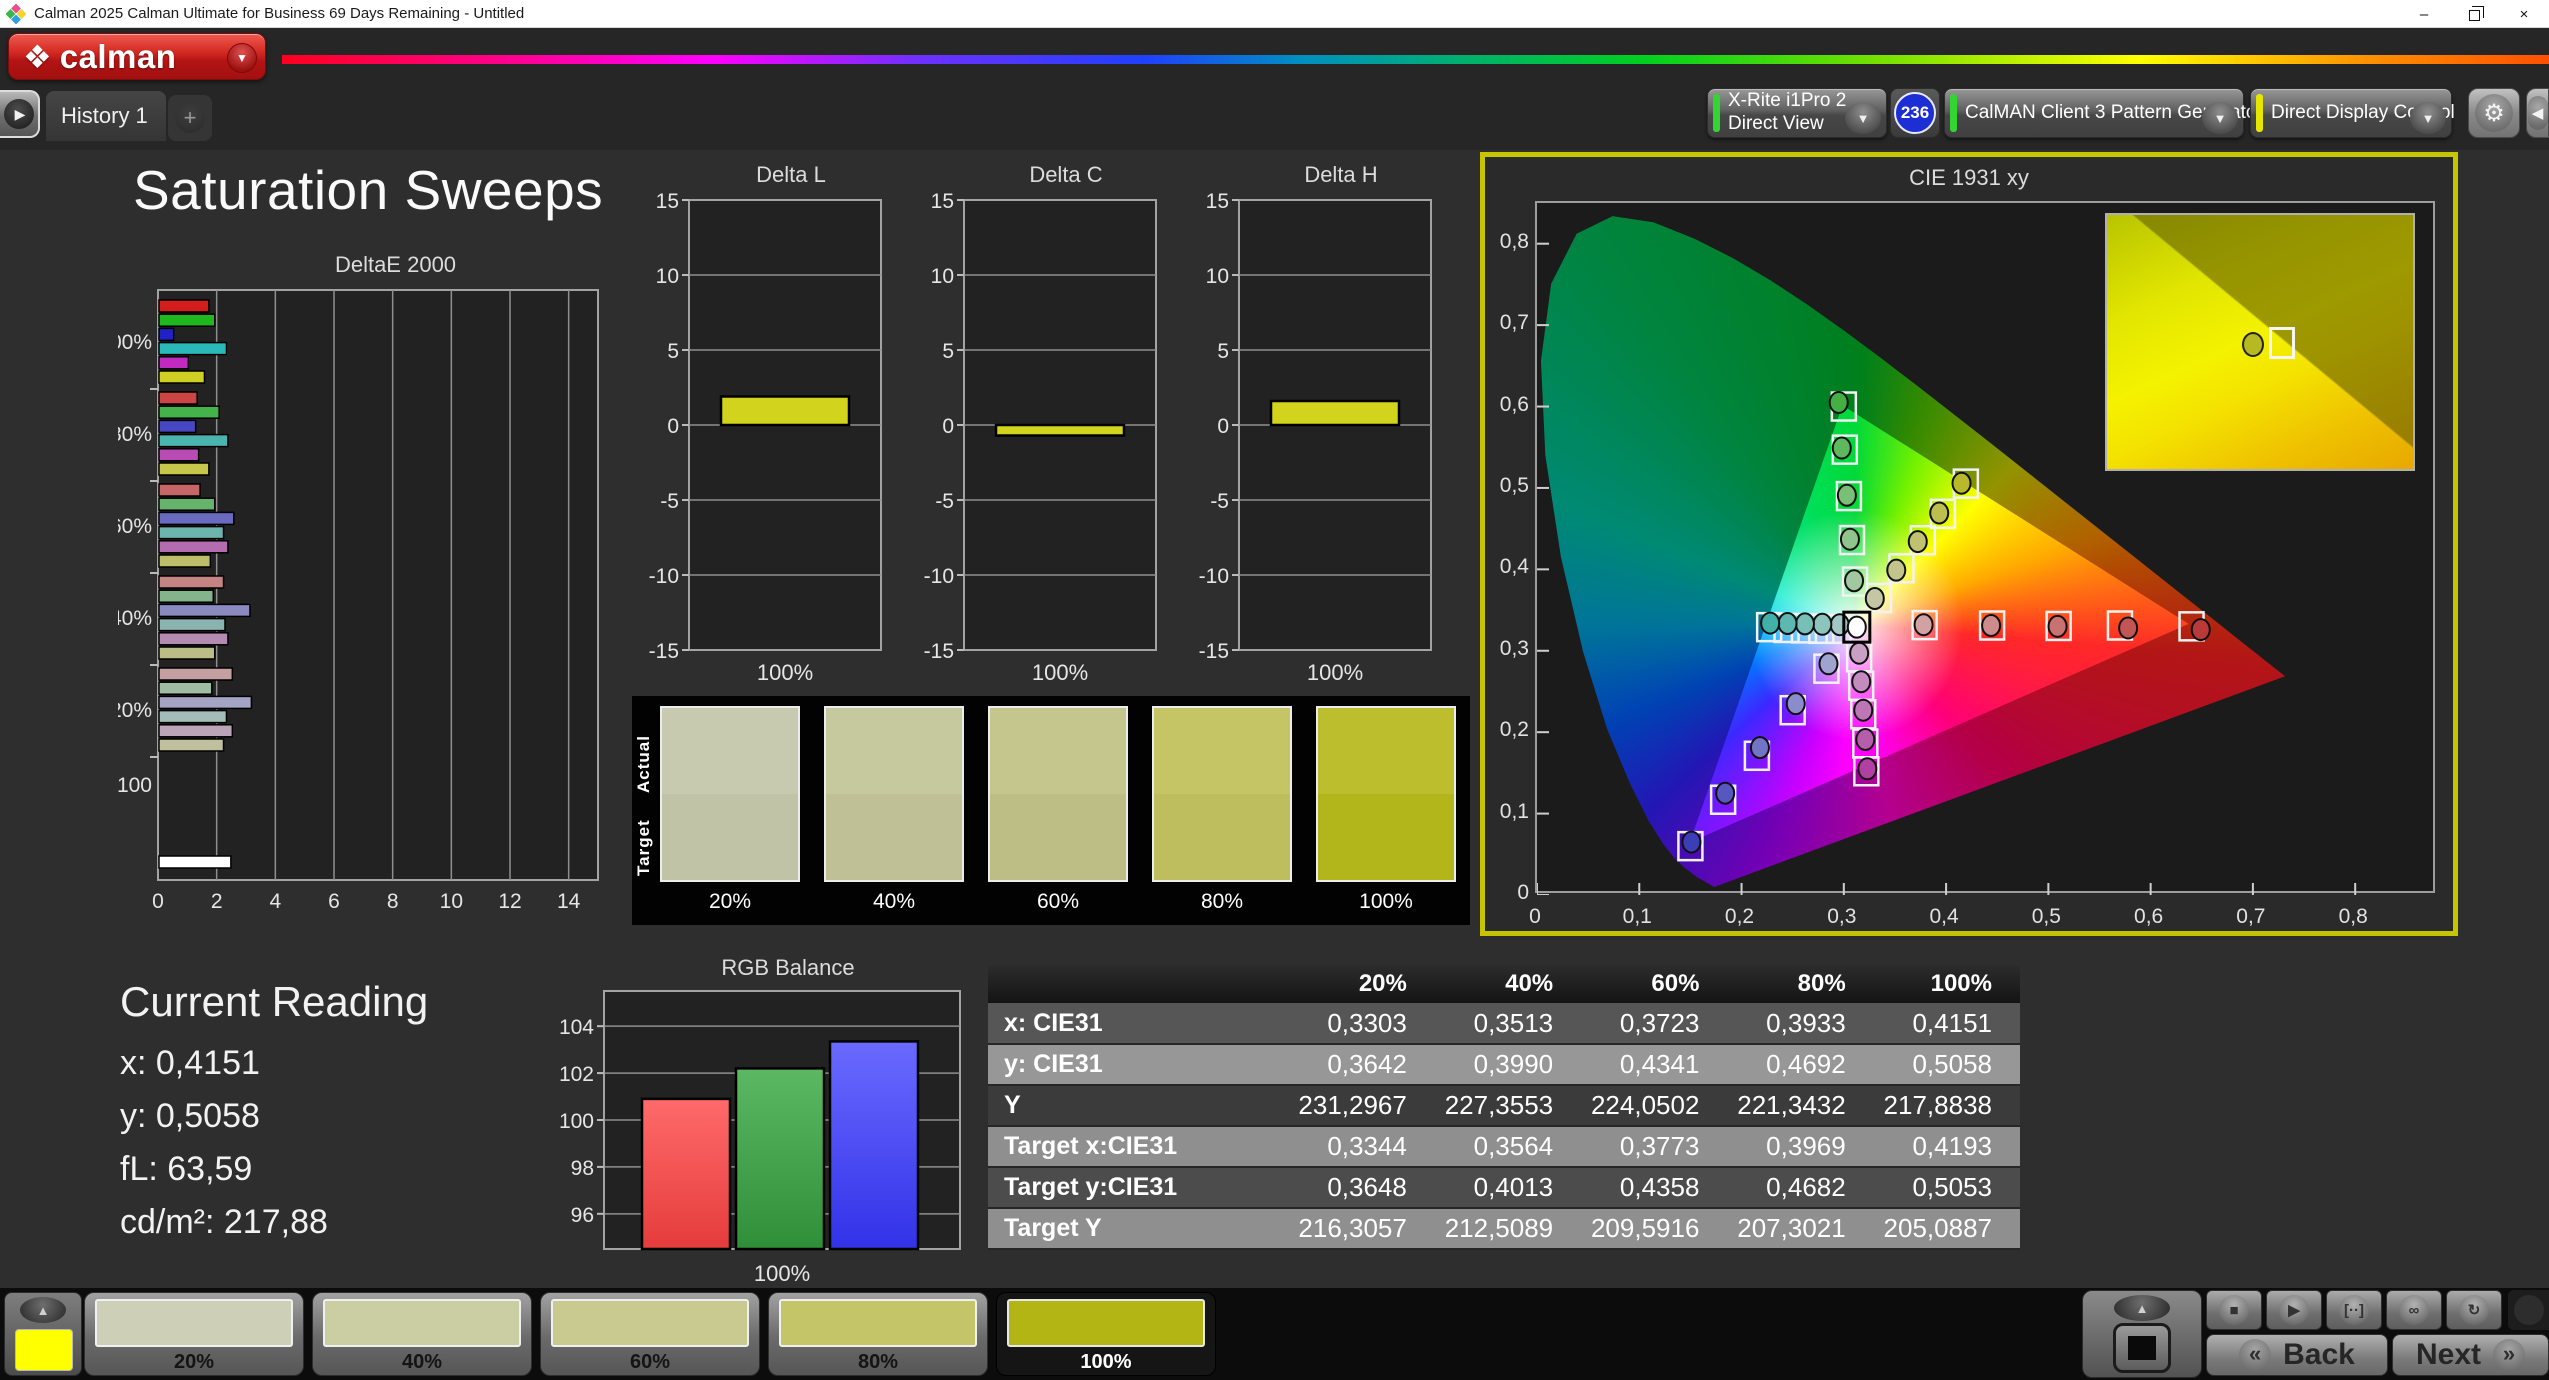 Image resolution: width=2549 pixels, height=1380 pixels. I want to click on cie-zoom-inset, so click(2260, 342).